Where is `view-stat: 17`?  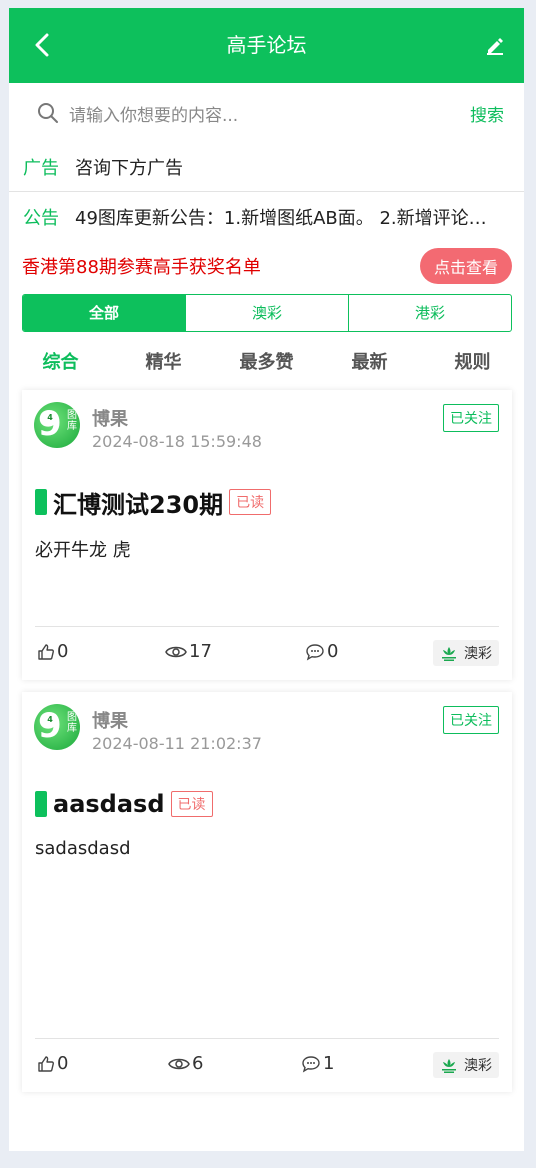 view-stat: 17 is located at coordinates (188, 651).